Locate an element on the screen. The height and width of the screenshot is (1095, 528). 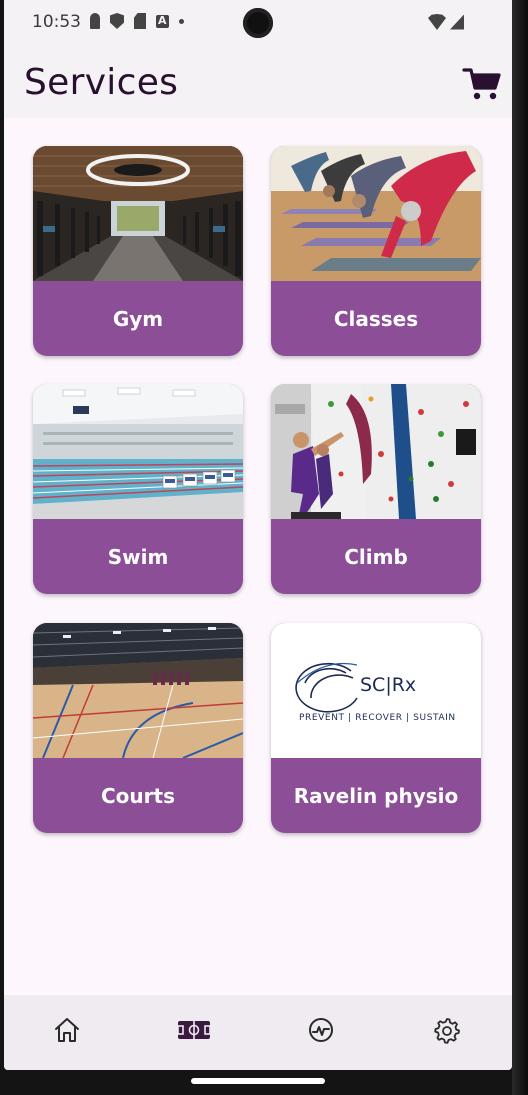
yoga-class-photo is located at coordinates (376, 213).